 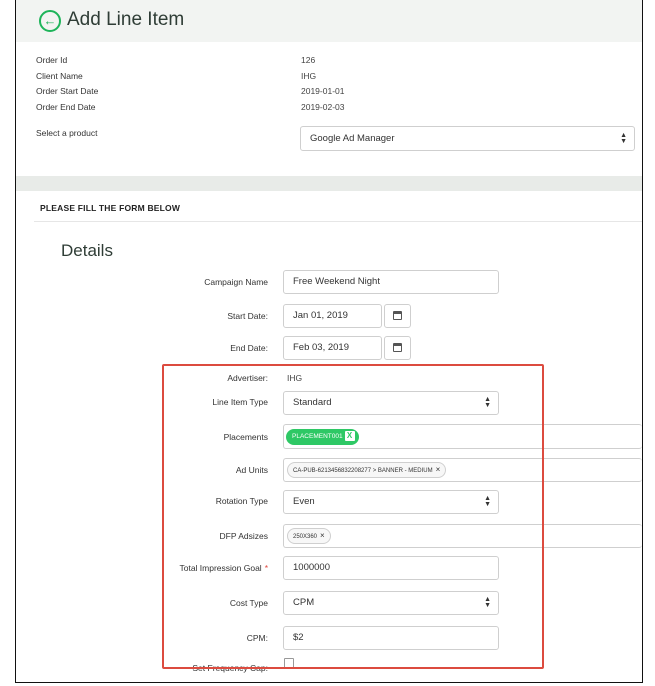 What do you see at coordinates (67, 133) in the screenshot?
I see `product-select-label: Select a product` at bounding box center [67, 133].